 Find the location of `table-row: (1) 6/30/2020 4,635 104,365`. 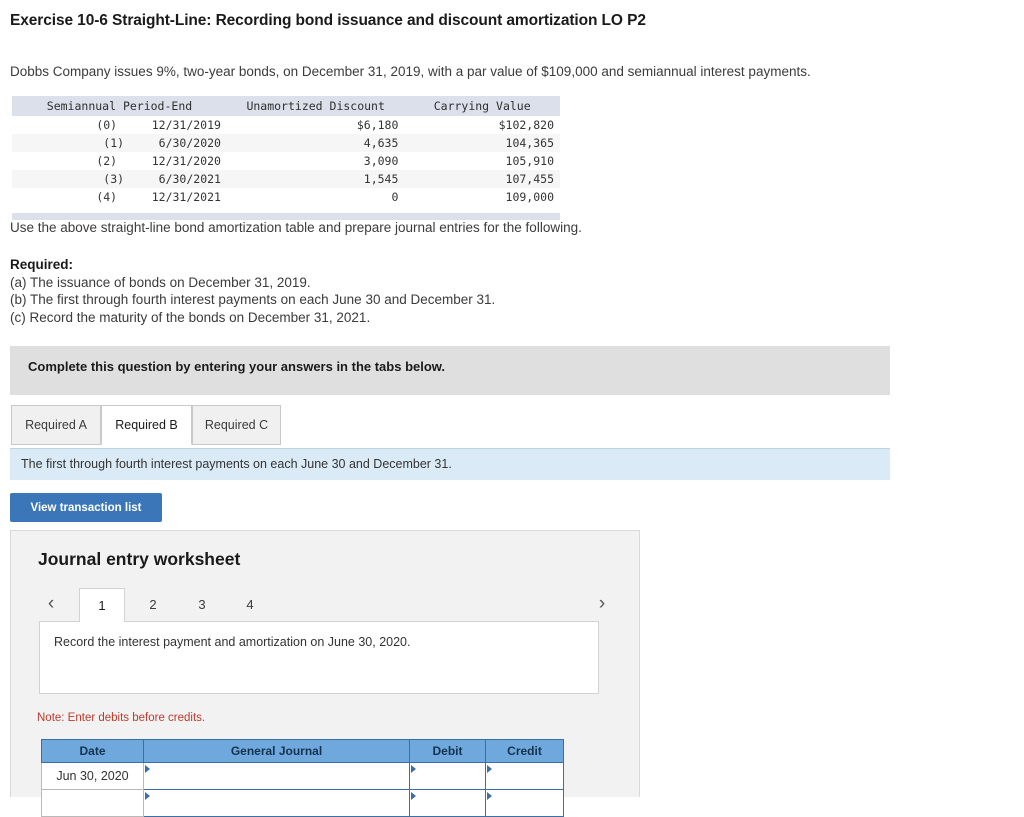

table-row: (1) 6/30/2020 4,635 104,365 is located at coordinates (286, 143).